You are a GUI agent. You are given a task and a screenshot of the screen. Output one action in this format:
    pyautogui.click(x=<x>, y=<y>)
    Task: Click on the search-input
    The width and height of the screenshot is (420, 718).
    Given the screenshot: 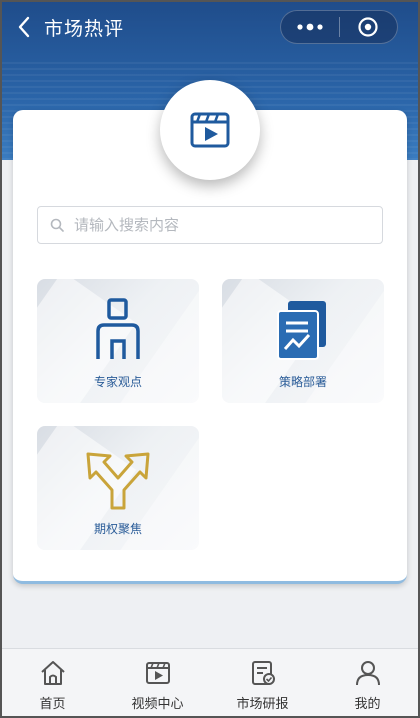 What is the action you would take?
    pyautogui.click(x=214, y=225)
    